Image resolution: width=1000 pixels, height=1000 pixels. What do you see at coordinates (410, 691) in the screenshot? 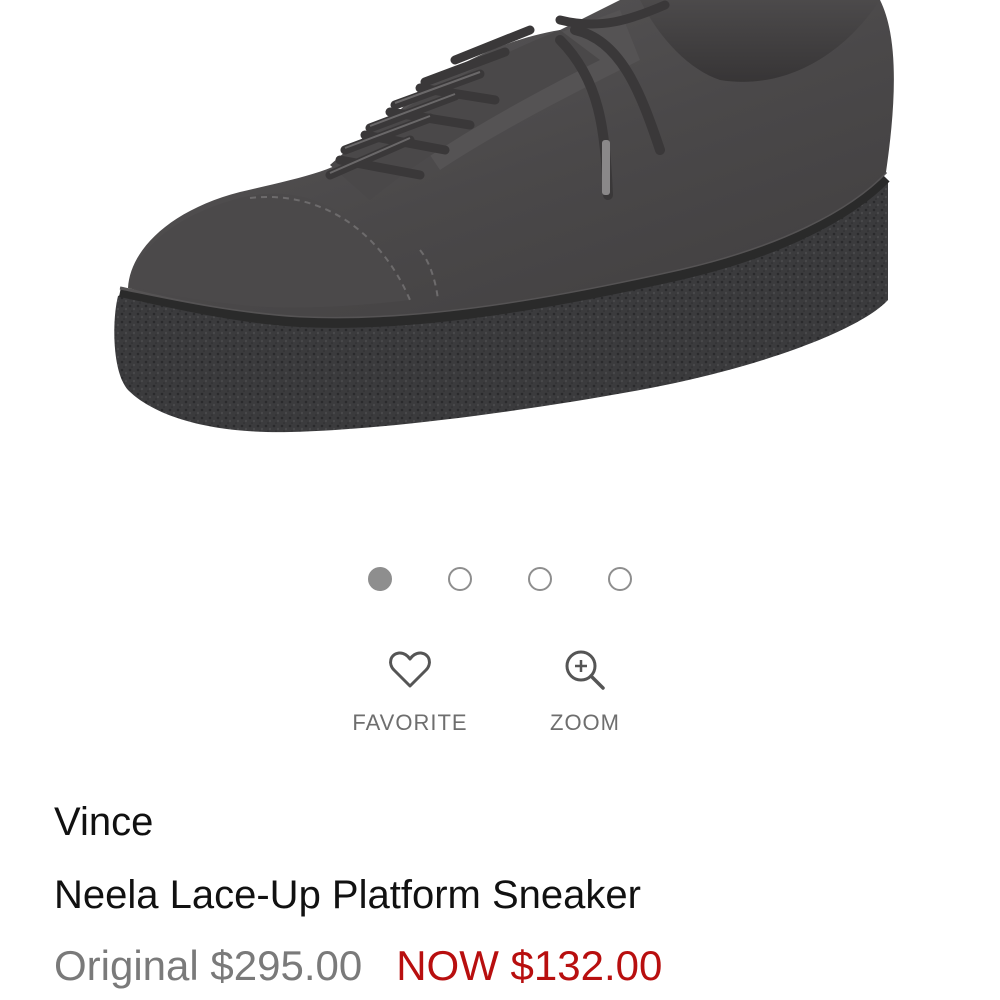
I see `favorite-button: FAVORITE` at bounding box center [410, 691].